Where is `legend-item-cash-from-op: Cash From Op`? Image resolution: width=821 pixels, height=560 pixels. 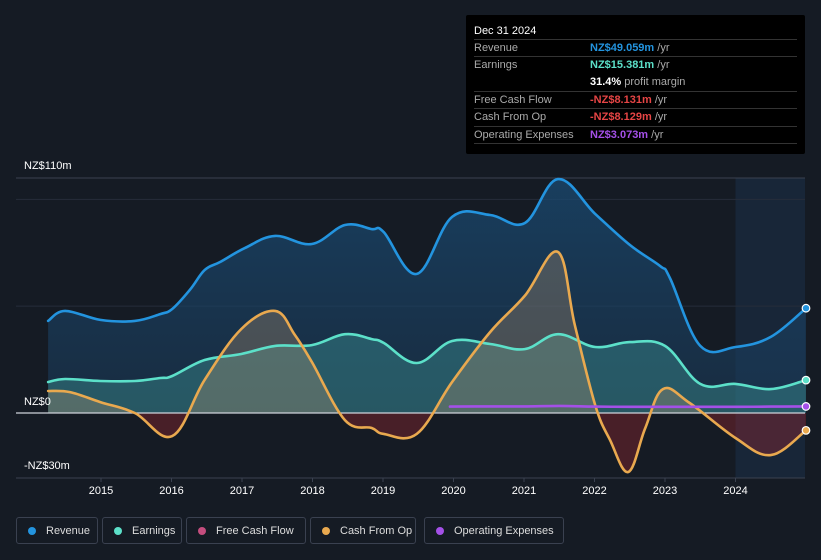 legend-item-cash-from-op: Cash From Op is located at coordinates (363, 530).